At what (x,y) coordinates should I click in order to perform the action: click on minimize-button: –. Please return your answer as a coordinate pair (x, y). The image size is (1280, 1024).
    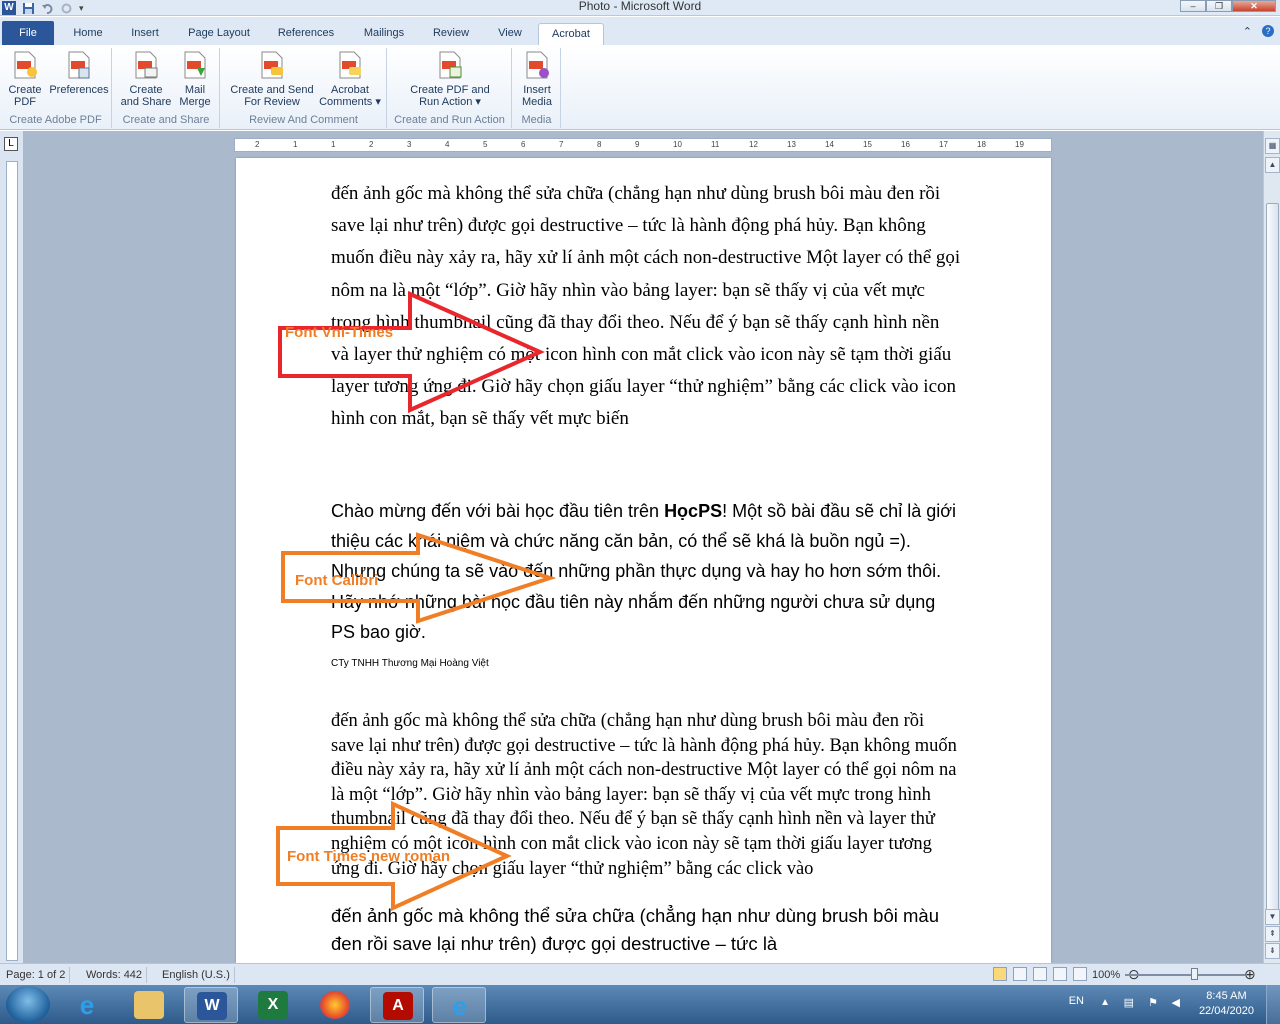
    Looking at the image, I should click on (1193, 6).